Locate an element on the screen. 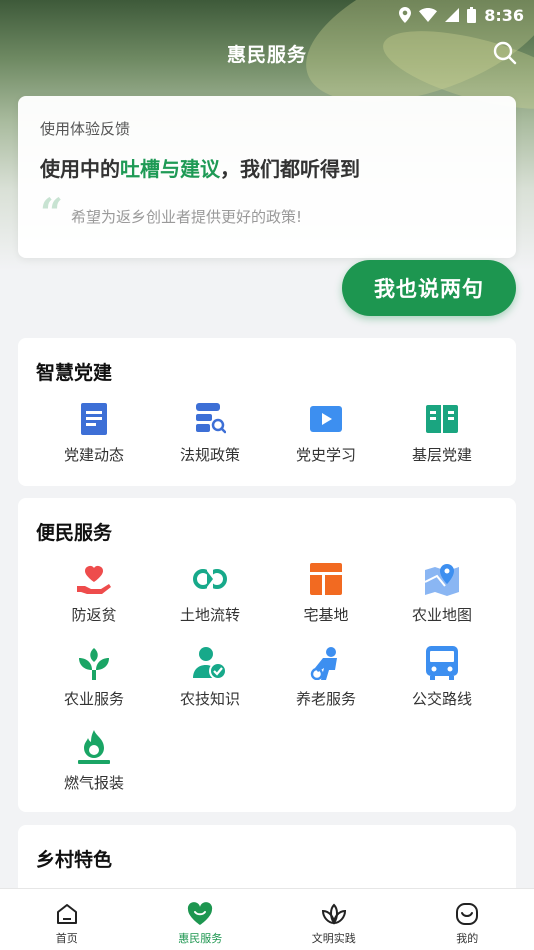 This screenshot has height=950, width=534. status-bar: 8:36 is located at coordinates (267, 15).